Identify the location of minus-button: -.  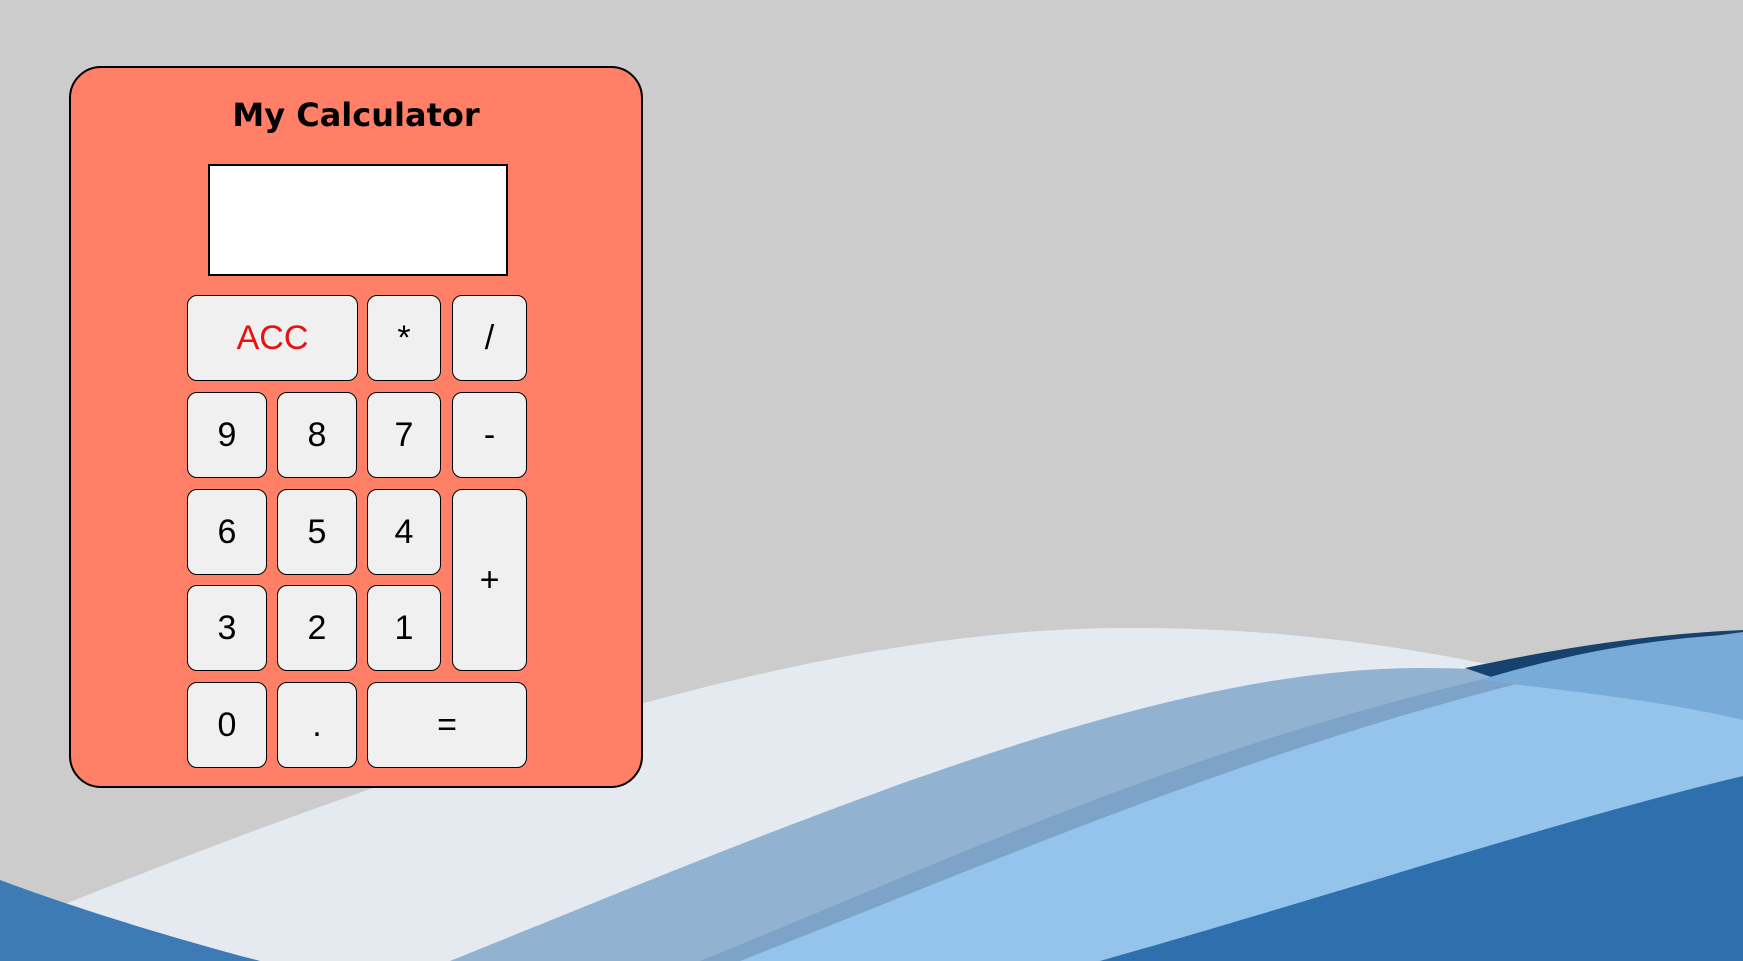
(489, 435).